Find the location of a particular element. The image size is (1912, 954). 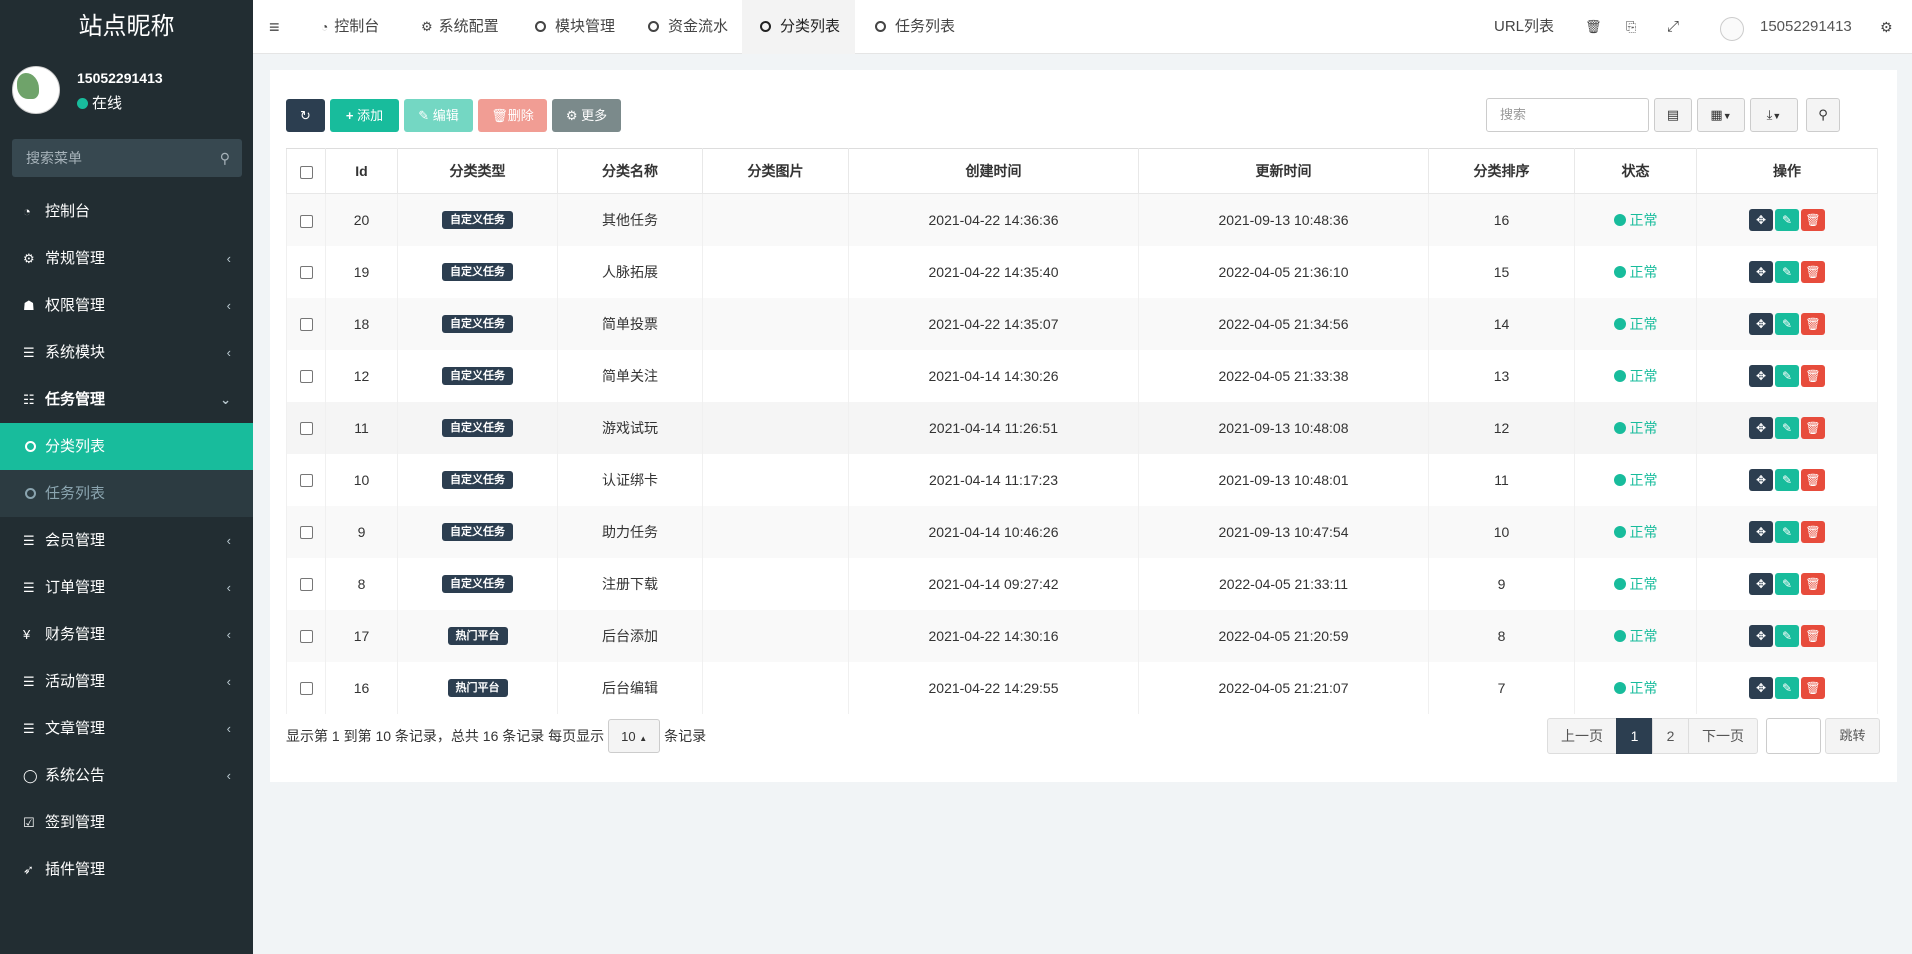

sidebar-item-task-list: 任务列表 is located at coordinates (126, 493).